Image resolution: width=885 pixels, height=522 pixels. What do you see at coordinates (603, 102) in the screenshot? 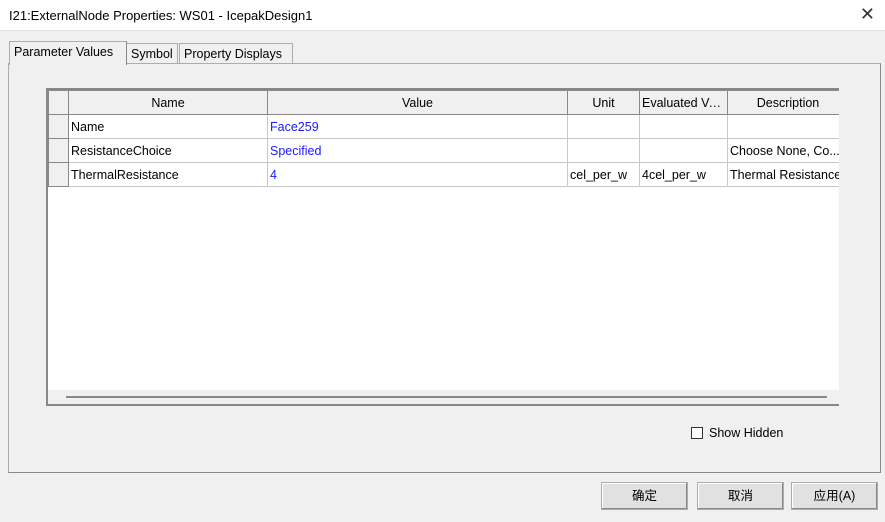
I see `column-header-unit: Unit` at bounding box center [603, 102].